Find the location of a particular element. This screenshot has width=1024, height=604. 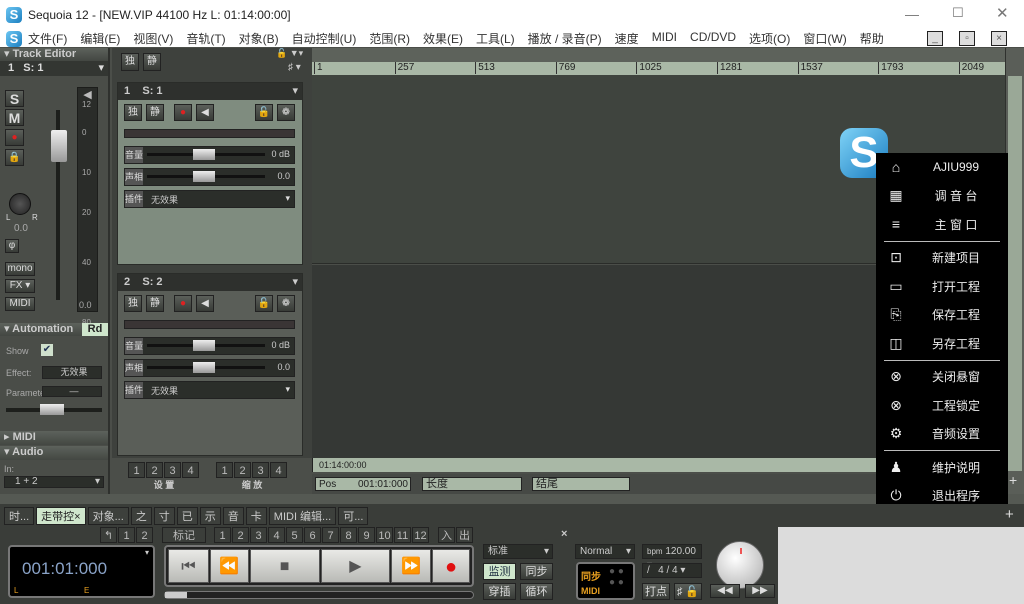

marker-number-button: 4 is located at coordinates (276, 535).